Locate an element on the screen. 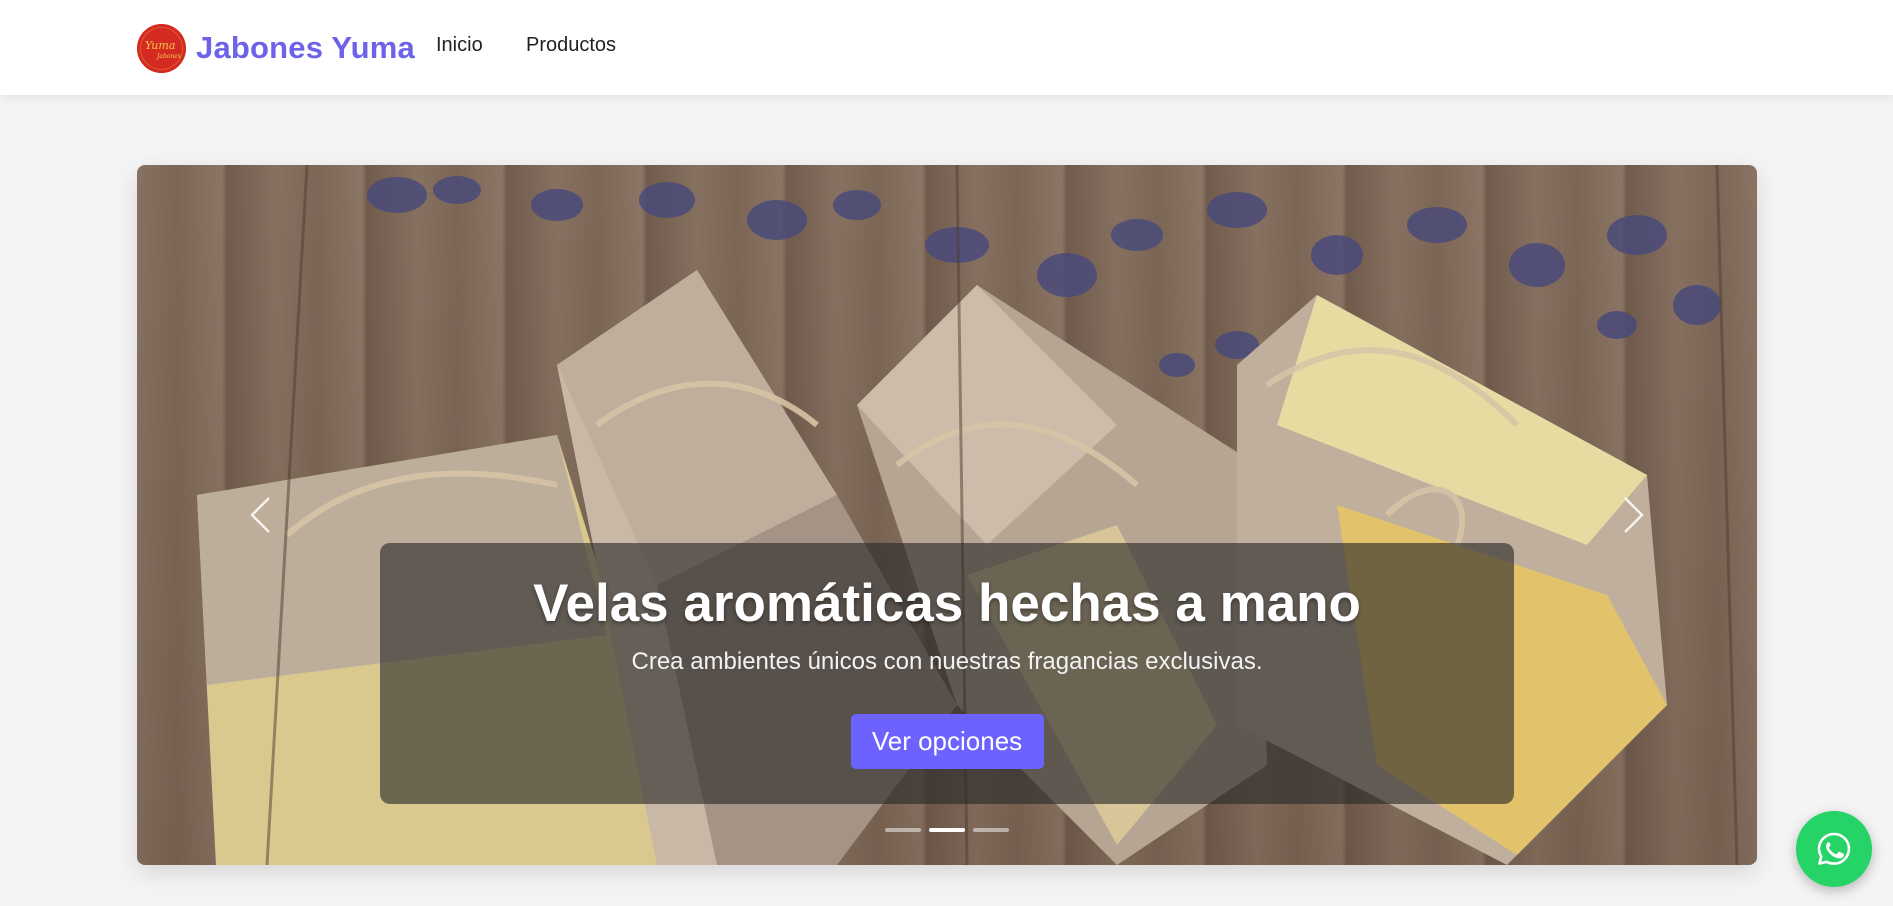 Image resolution: width=1893 pixels, height=906 pixels. svg-text: Jabones is located at coordinates (168, 56).